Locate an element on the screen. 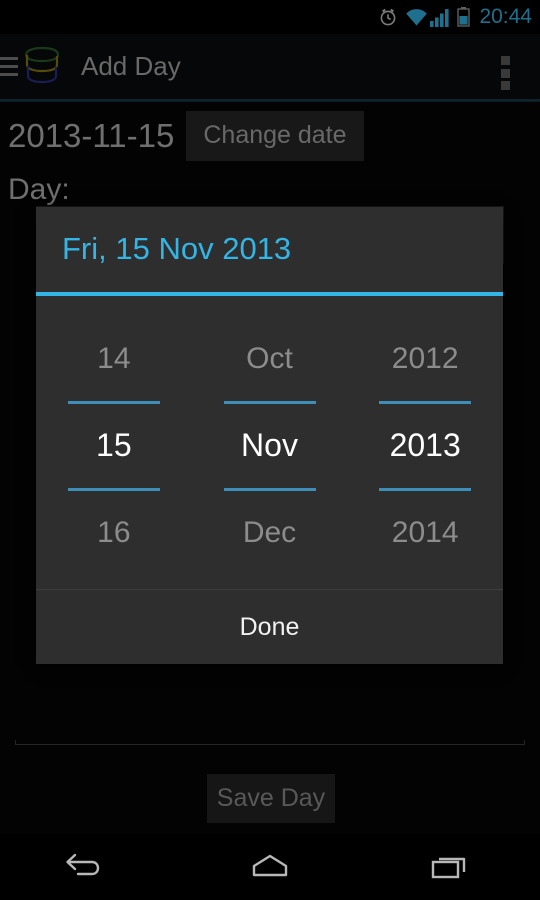 The height and width of the screenshot is (900, 540). dialog-header: Fri, 15 Nov 2013 is located at coordinates (269, 251).